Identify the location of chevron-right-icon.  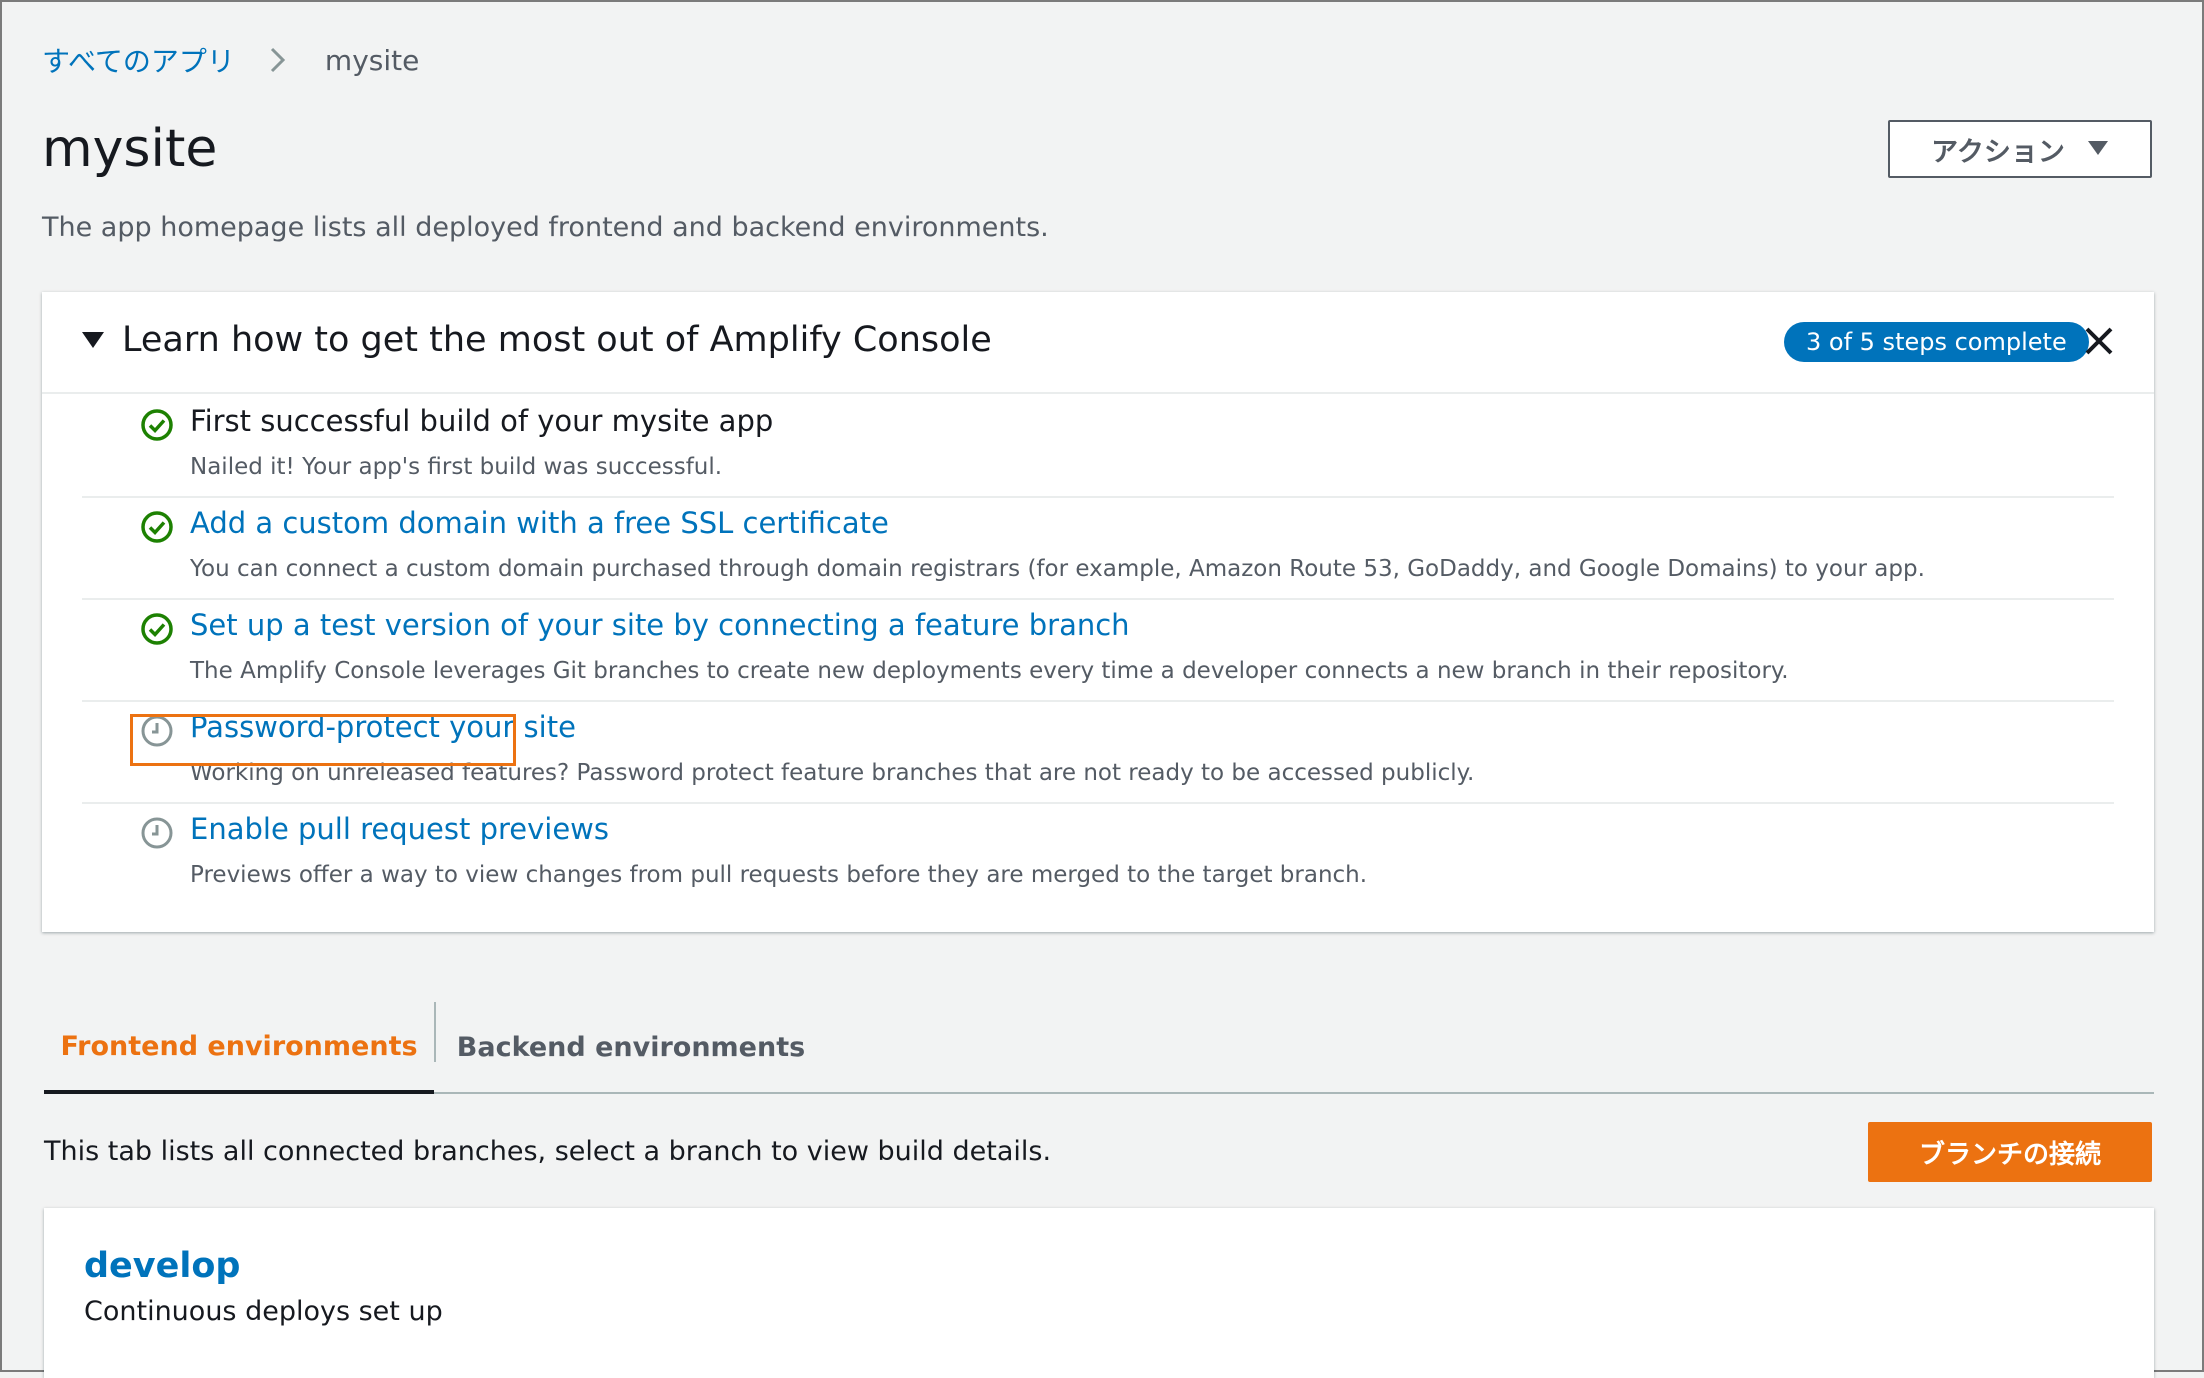
(278, 60).